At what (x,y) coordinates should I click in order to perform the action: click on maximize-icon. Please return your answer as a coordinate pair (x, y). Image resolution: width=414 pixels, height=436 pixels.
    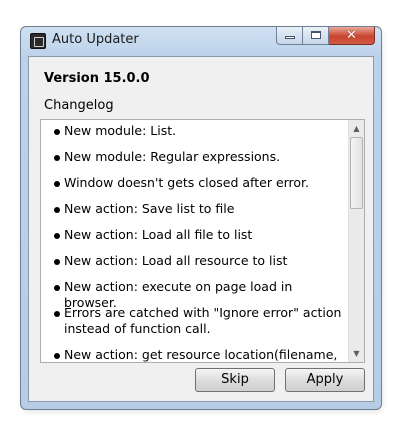
    Looking at the image, I should click on (316, 35).